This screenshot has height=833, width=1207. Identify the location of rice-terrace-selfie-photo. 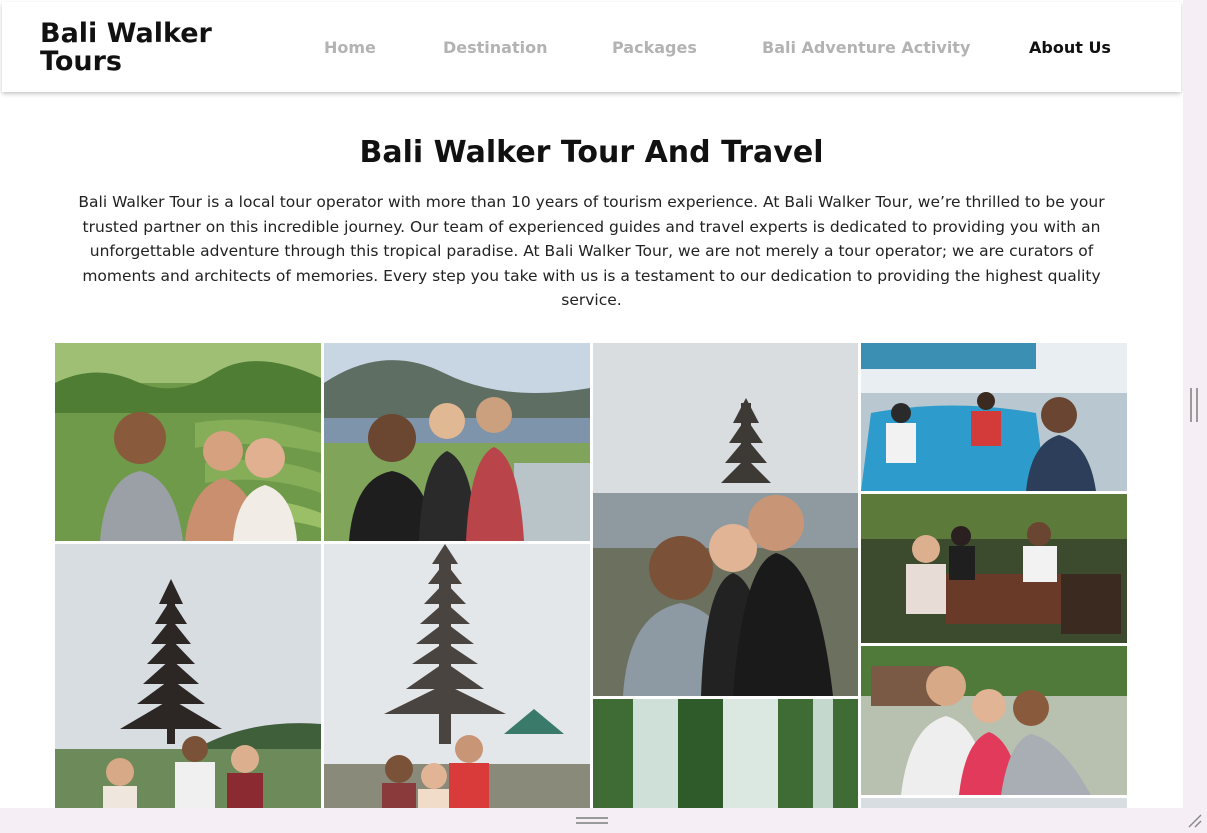
(188, 442).